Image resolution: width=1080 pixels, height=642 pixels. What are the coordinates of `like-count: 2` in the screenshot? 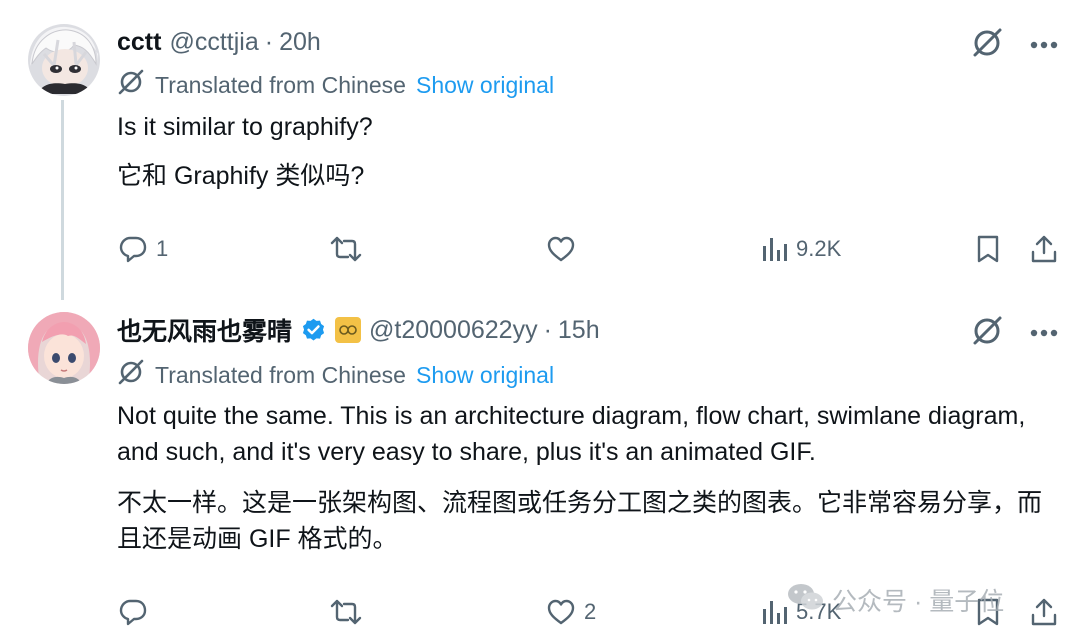 It's located at (590, 611).